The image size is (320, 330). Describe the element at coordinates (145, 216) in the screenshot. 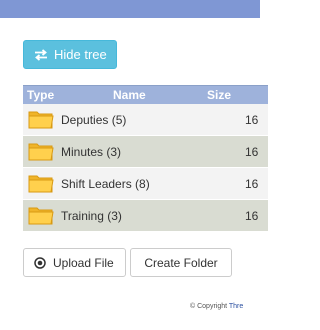

I see `table-row: Training (3) 16` at that location.